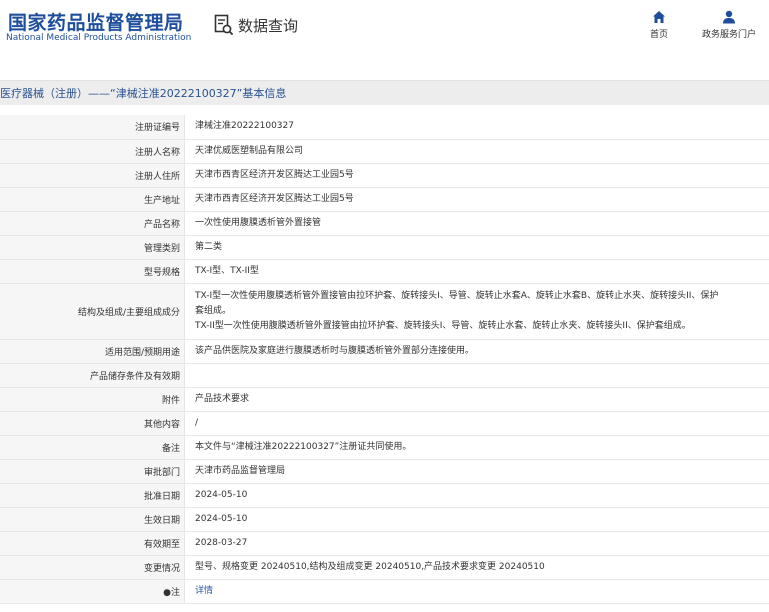 This screenshot has width=769, height=612. What do you see at coordinates (92, 567) in the screenshot?
I see `field-label: 变更情况` at bounding box center [92, 567].